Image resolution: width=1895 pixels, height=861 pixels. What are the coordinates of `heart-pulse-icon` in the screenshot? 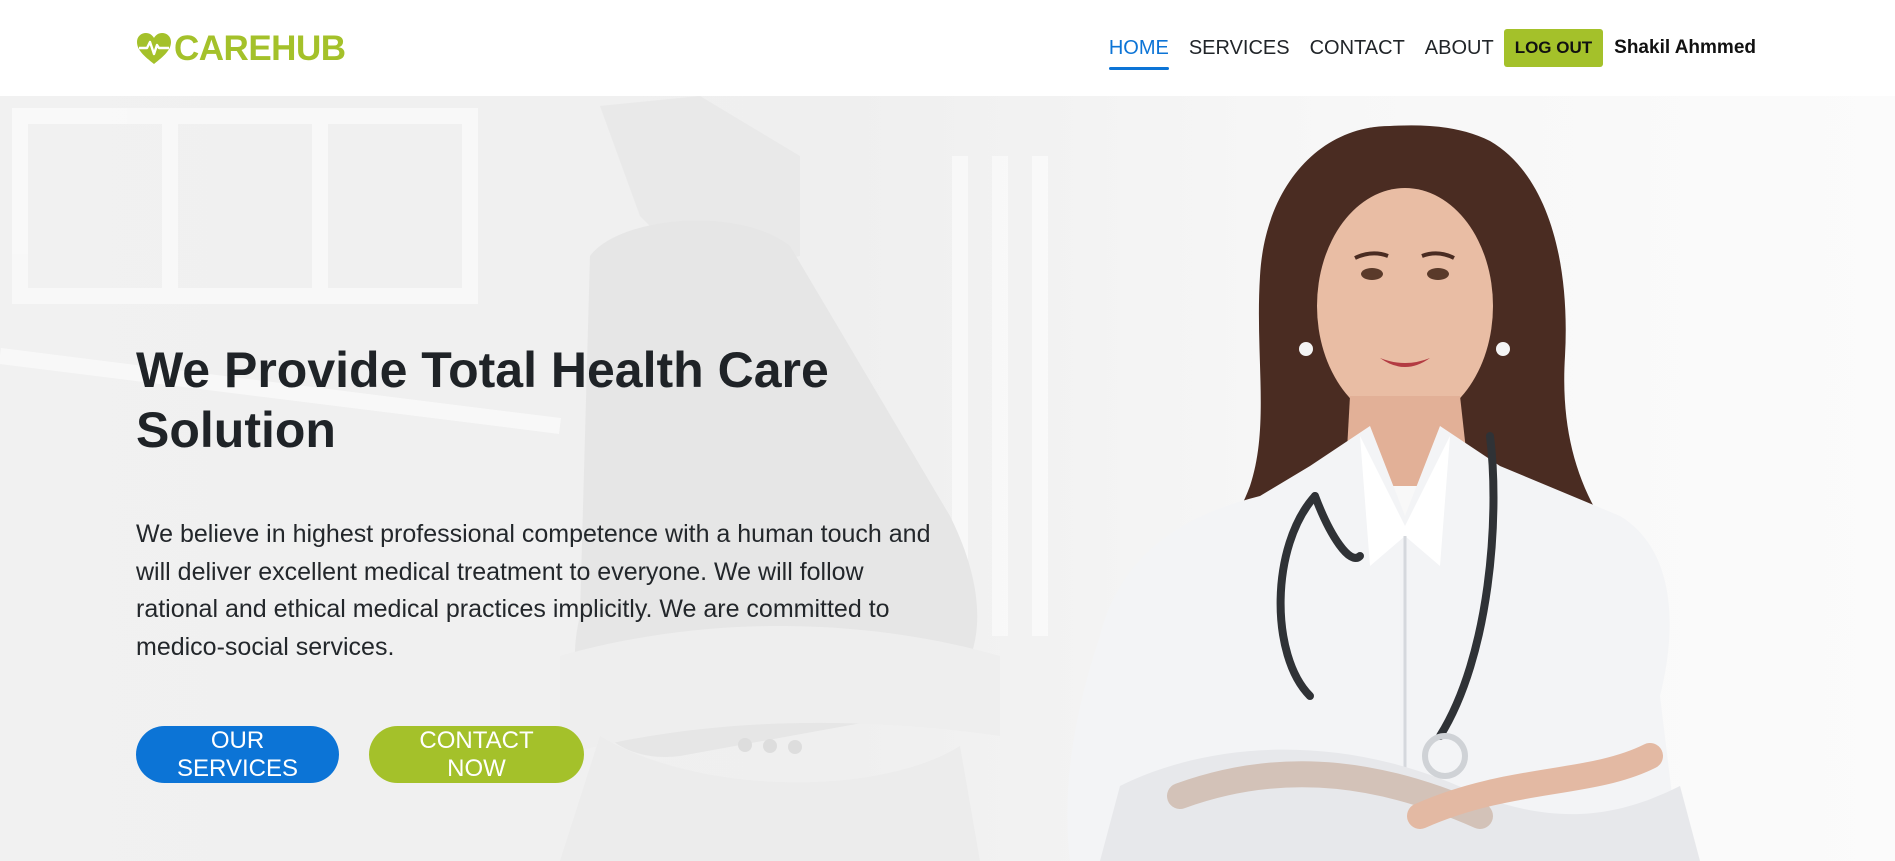 It's located at (154, 48).